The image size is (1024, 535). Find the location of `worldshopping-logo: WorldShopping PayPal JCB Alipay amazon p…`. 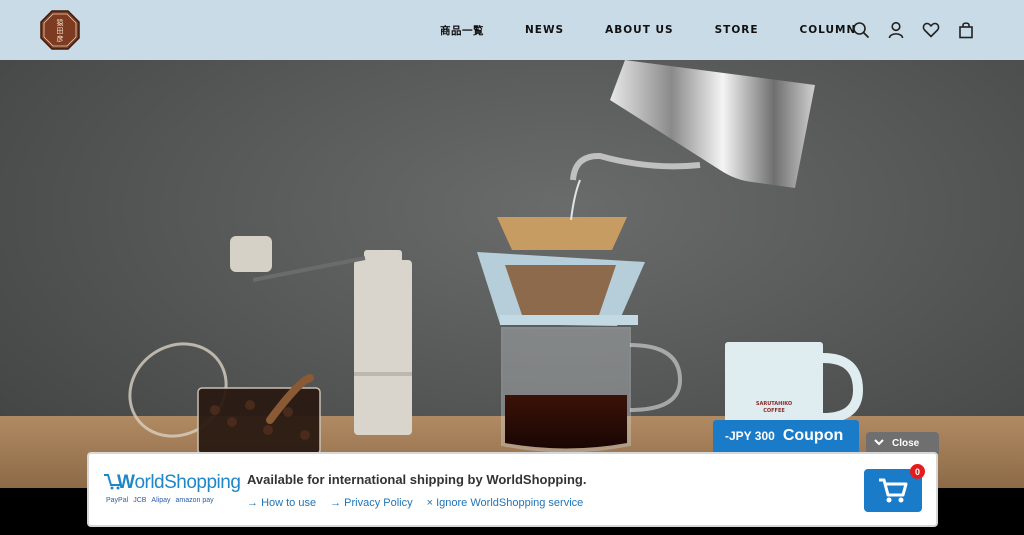

worldshopping-logo: WorldShopping PayPal JCB Alipay amazon p… is located at coordinates (172, 489).